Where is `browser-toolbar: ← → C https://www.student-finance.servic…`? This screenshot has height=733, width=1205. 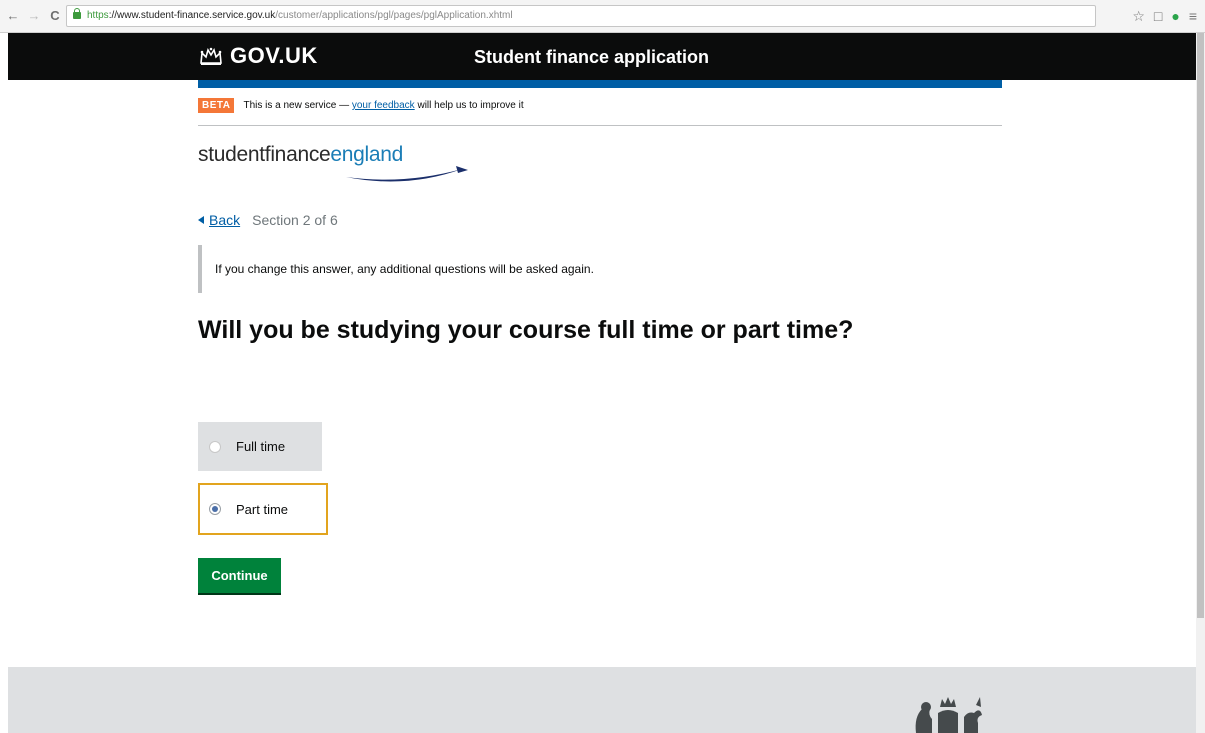 browser-toolbar: ← → C https://www.student-finance.servic… is located at coordinates (602, 16).